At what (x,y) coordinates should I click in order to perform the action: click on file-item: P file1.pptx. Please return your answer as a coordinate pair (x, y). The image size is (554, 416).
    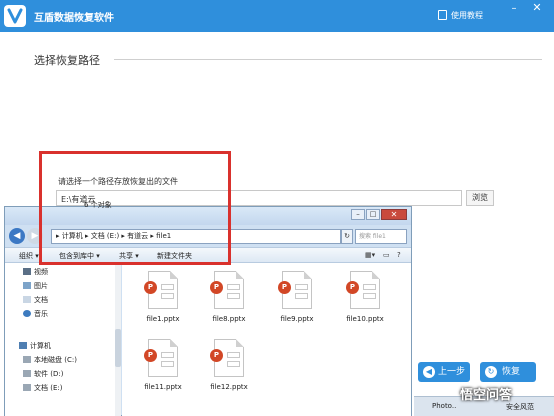
    Looking at the image, I should click on (162, 301).